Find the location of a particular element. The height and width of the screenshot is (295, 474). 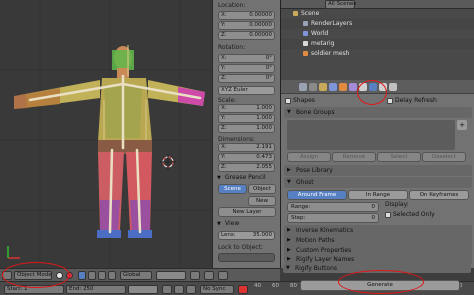

pivot-icon is located at coordinates (69, 275).